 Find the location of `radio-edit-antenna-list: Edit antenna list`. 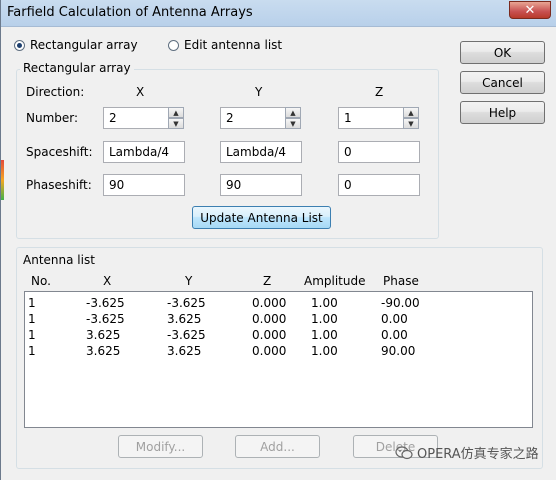

radio-edit-antenna-list: Edit antenna list is located at coordinates (225, 45).